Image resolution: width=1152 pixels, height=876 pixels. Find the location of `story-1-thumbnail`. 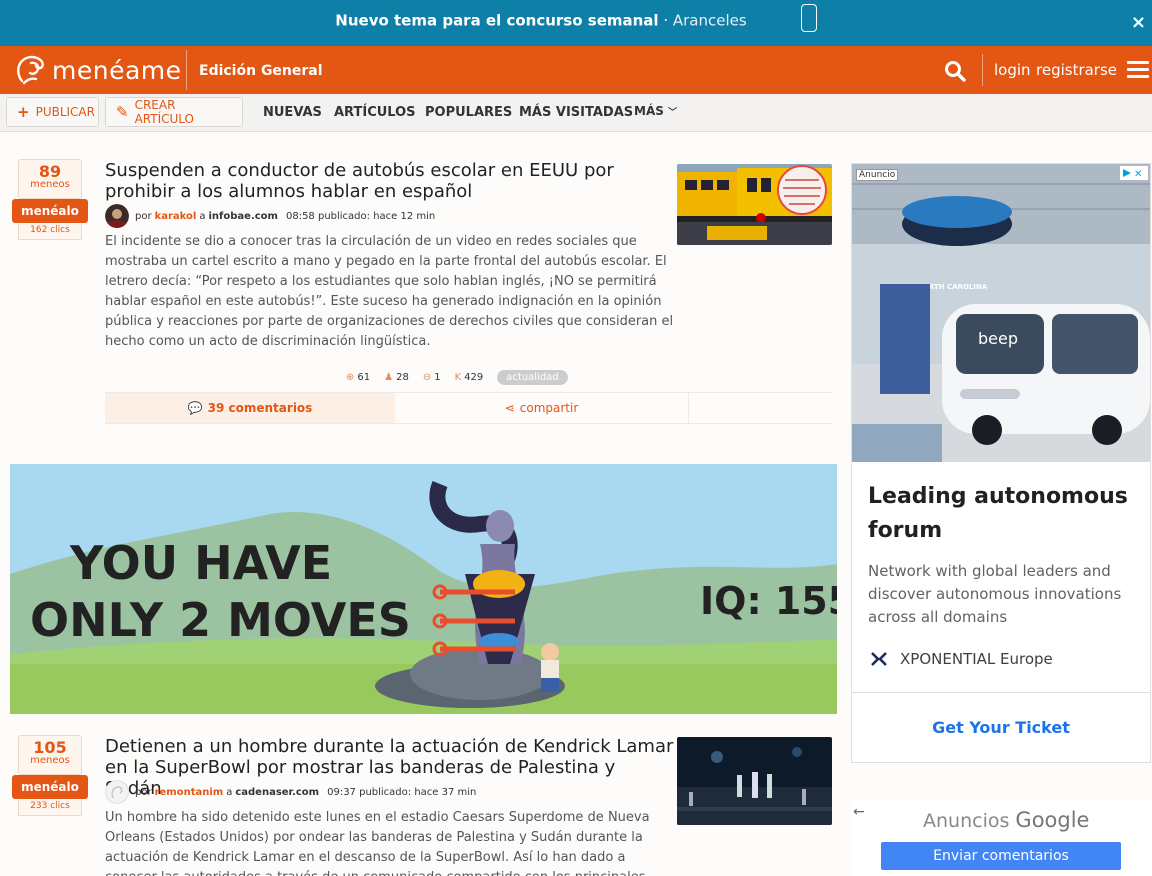

story-1-thumbnail is located at coordinates (754, 204).